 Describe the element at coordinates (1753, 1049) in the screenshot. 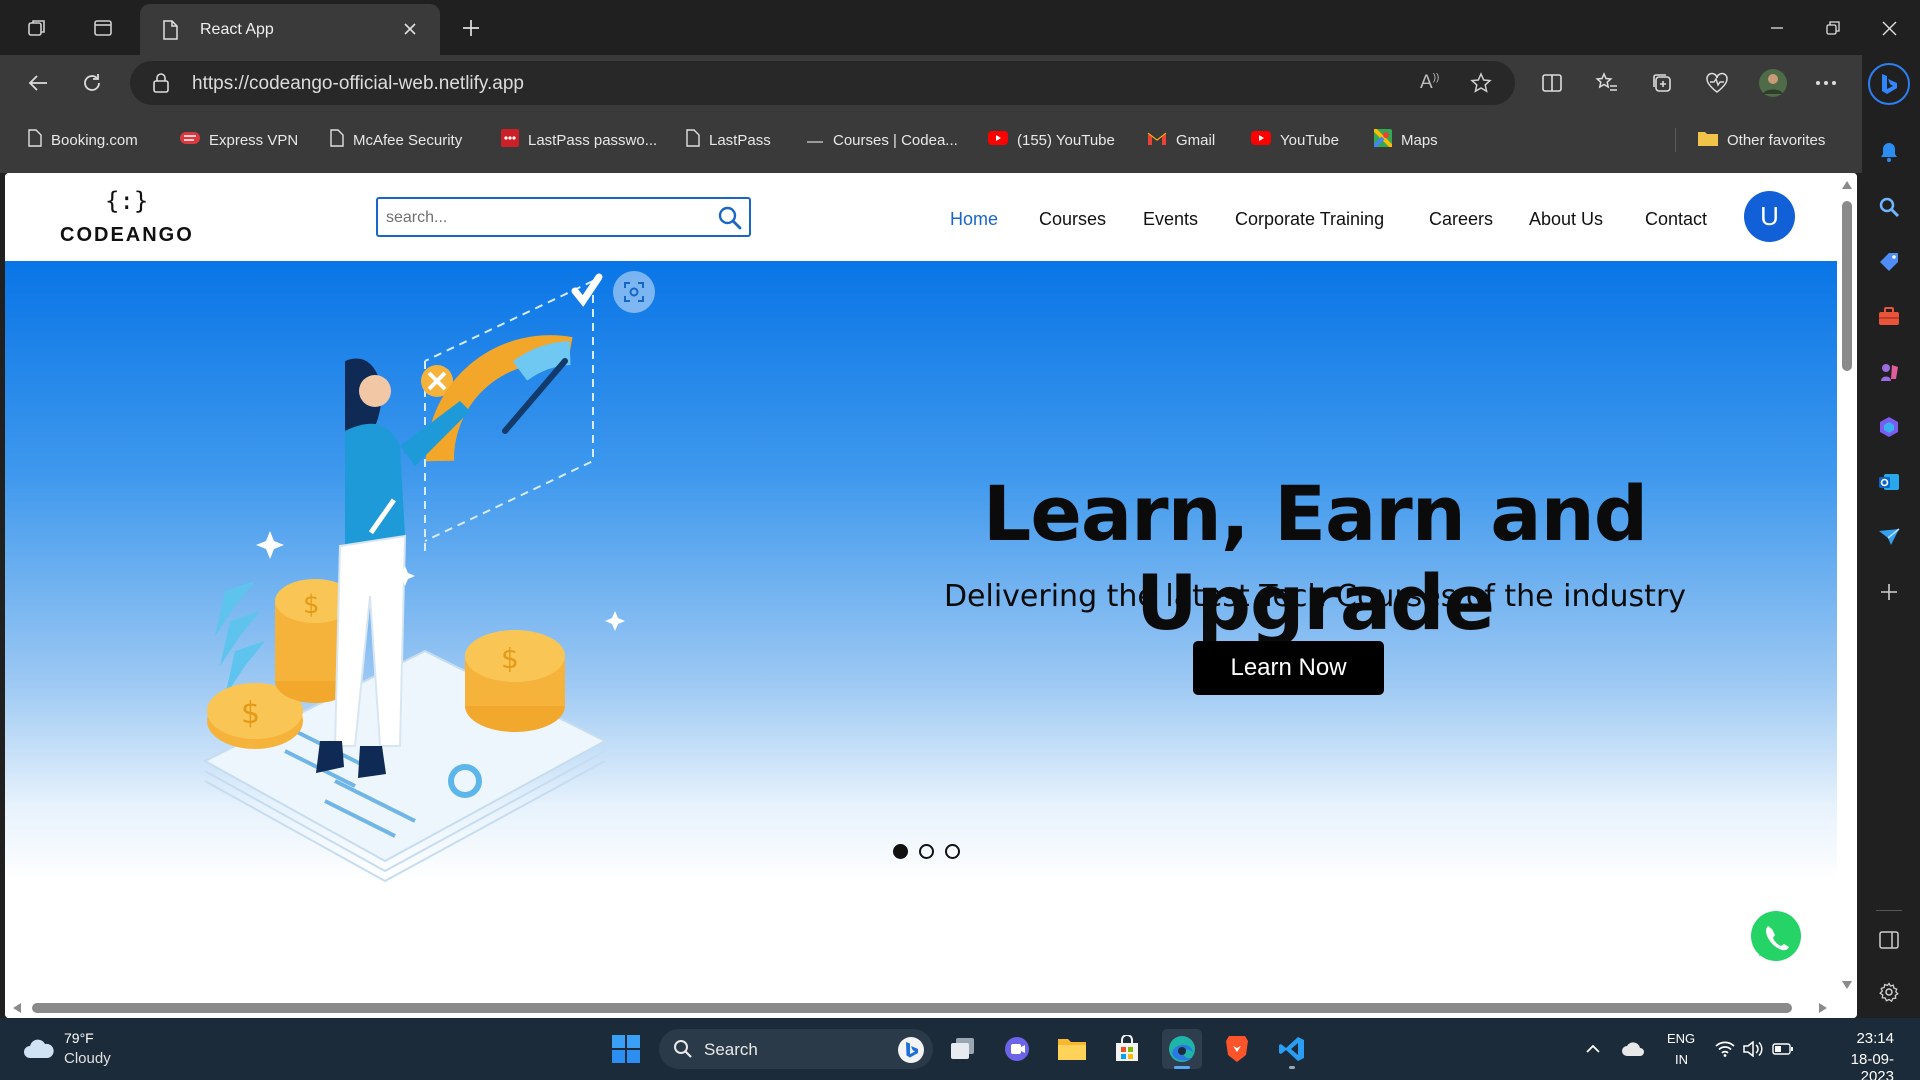

I see `volume-icon` at that location.